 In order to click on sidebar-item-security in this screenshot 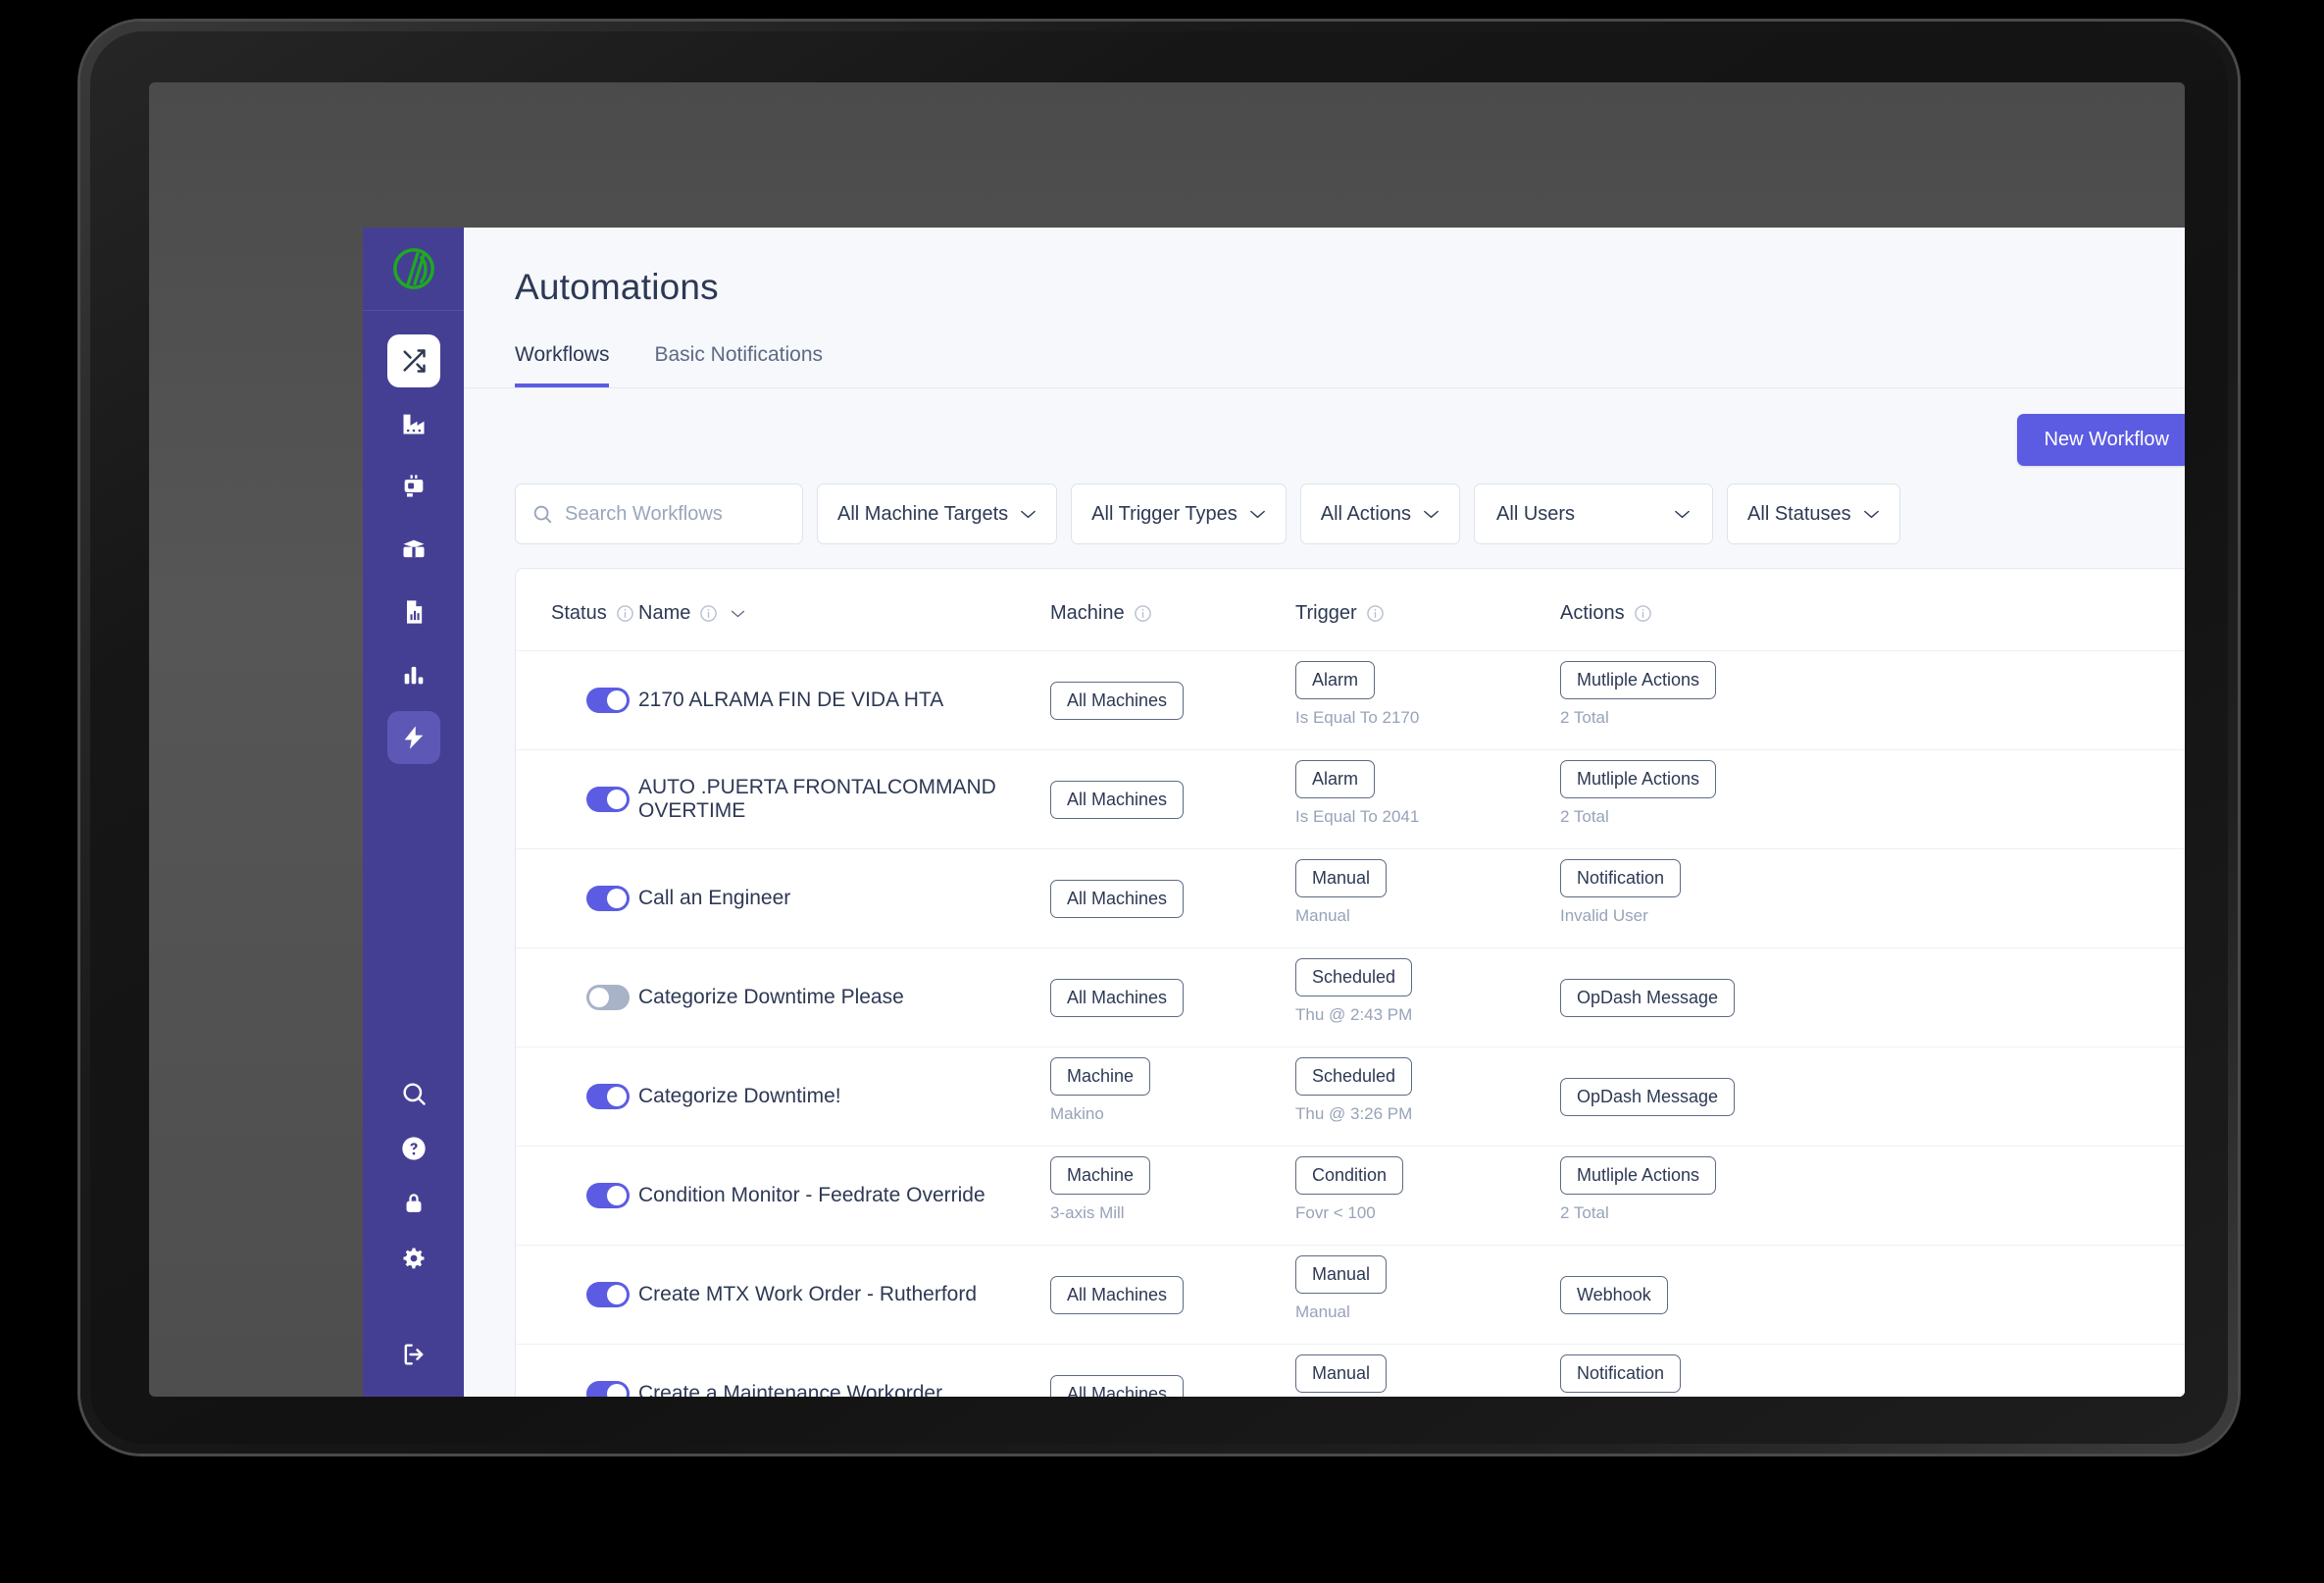, I will do `click(413, 1203)`.